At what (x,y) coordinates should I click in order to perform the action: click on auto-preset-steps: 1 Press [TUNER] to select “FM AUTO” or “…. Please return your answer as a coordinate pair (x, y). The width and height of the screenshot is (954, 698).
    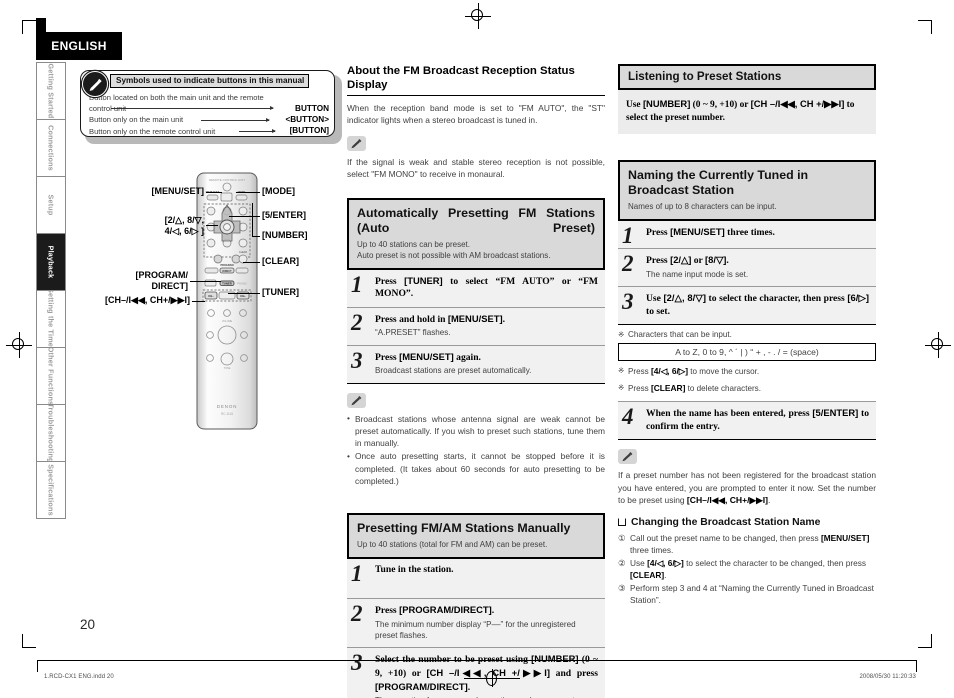
    Looking at the image, I should click on (476, 326).